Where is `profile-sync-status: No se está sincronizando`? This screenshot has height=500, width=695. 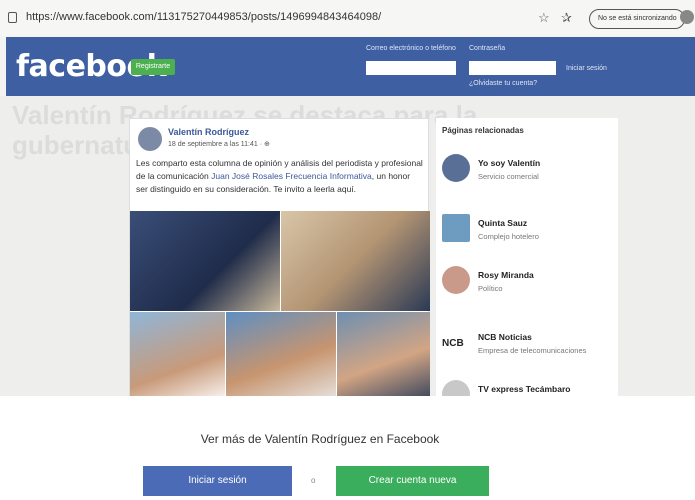 profile-sync-status: No se está sincronizando is located at coordinates (637, 19).